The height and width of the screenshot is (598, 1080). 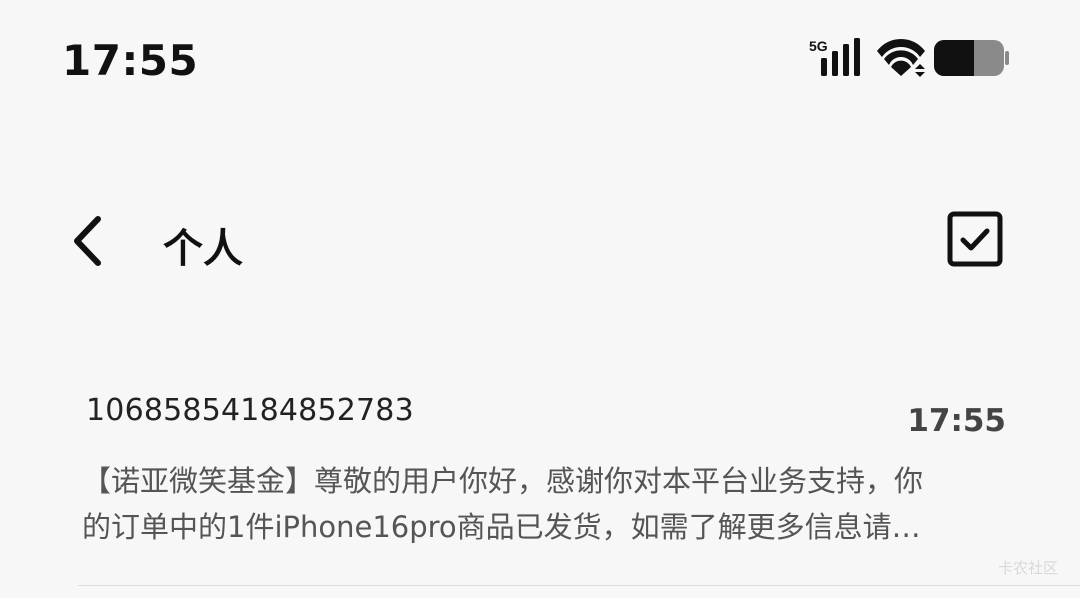 What do you see at coordinates (1027, 568) in the screenshot?
I see `watermark: 卡农社区` at bounding box center [1027, 568].